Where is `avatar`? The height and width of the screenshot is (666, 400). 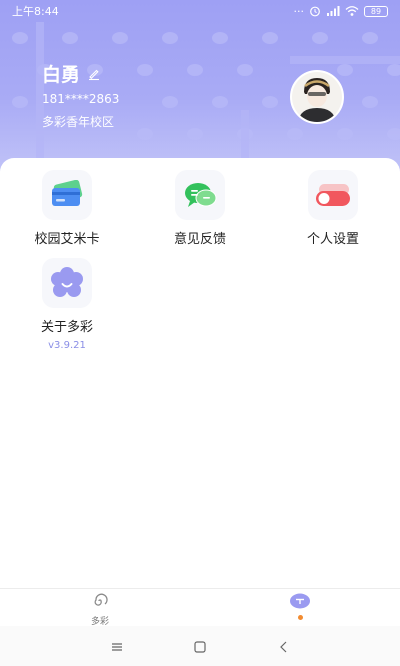
avatar is located at coordinates (317, 97).